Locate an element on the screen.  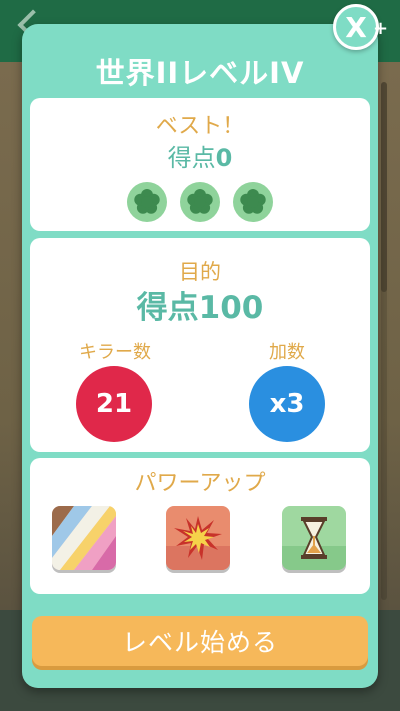
rainbow-stripes-icon is located at coordinates (84, 538).